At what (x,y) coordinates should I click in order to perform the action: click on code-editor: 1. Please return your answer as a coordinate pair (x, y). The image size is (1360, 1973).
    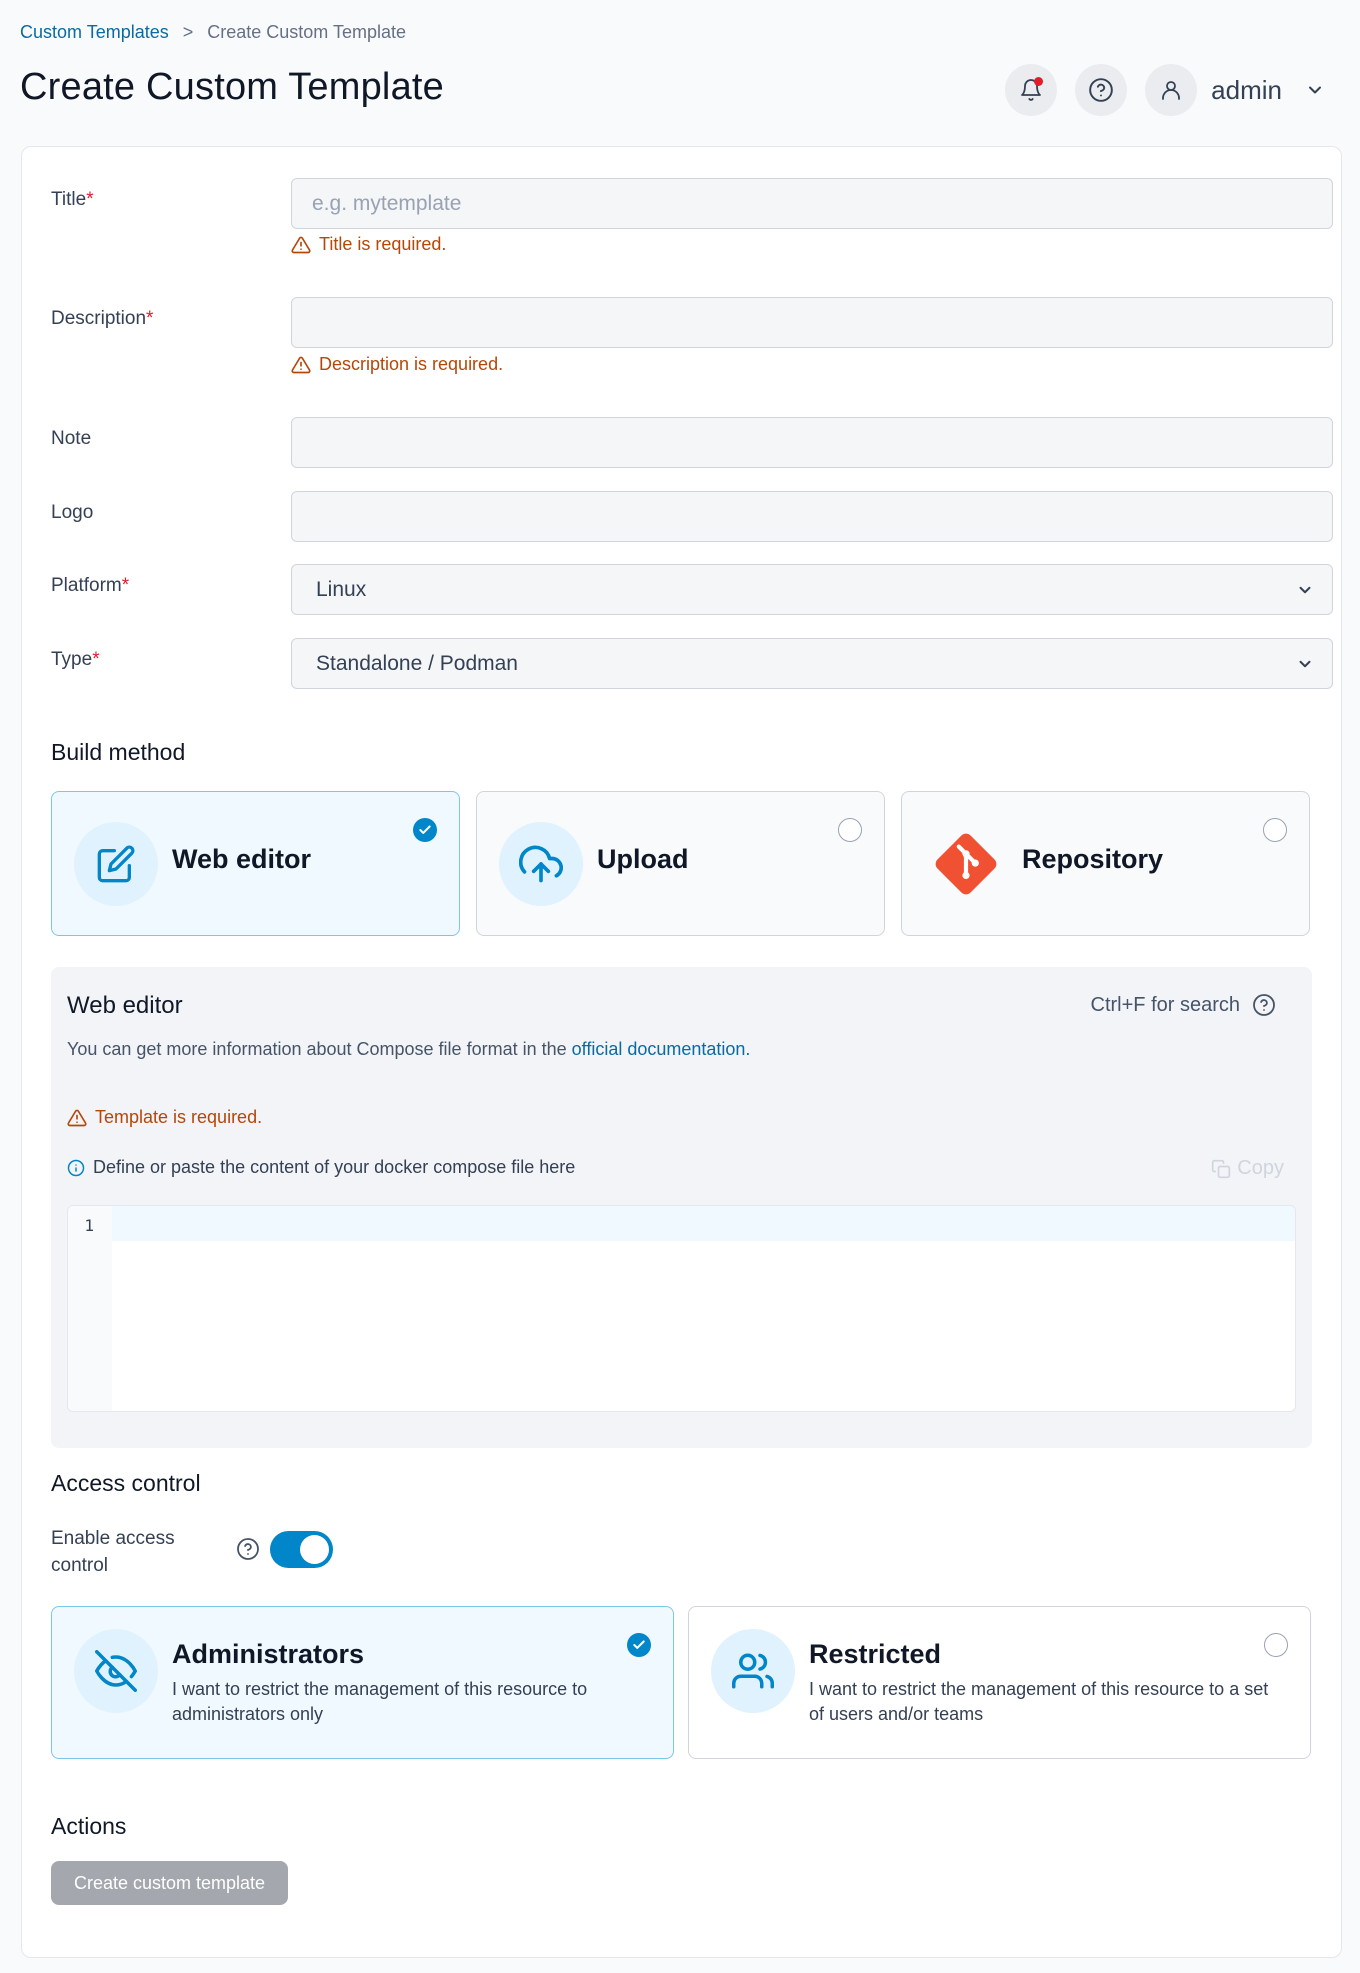
    Looking at the image, I should click on (681, 1308).